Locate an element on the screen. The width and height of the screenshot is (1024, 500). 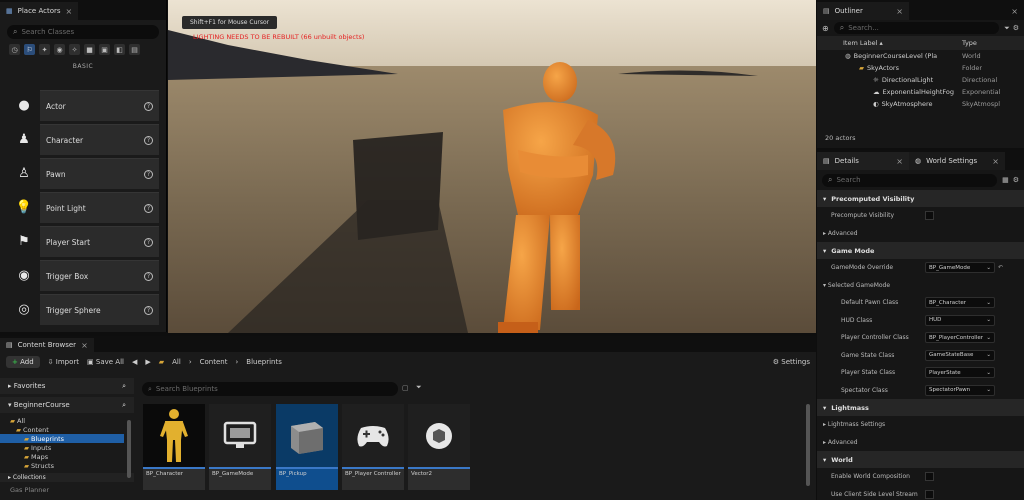
folder-tree-scrollbar is located at coordinates (129, 449).